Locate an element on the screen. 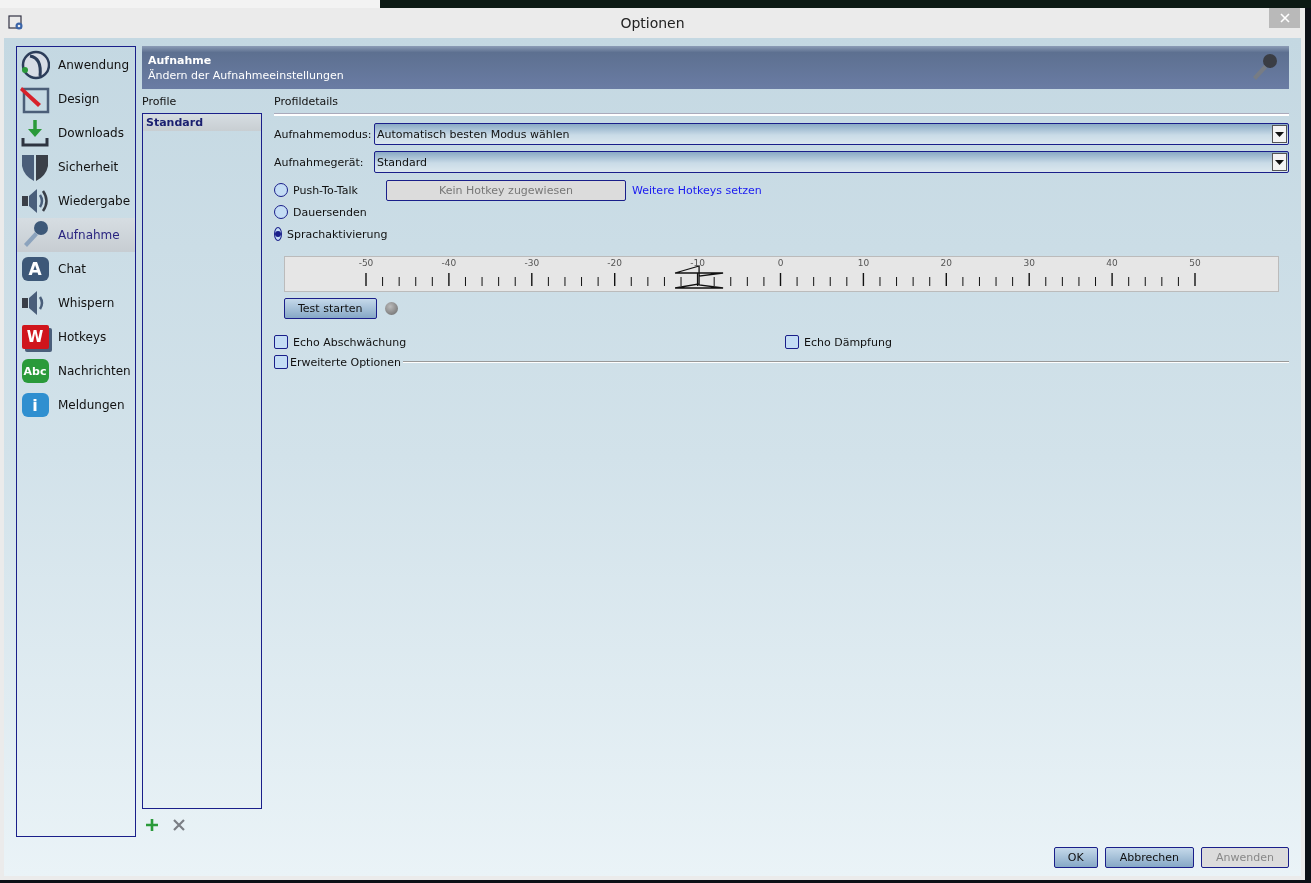 This screenshot has width=1311, height=883. dialog-button: OK is located at coordinates (1075, 857).